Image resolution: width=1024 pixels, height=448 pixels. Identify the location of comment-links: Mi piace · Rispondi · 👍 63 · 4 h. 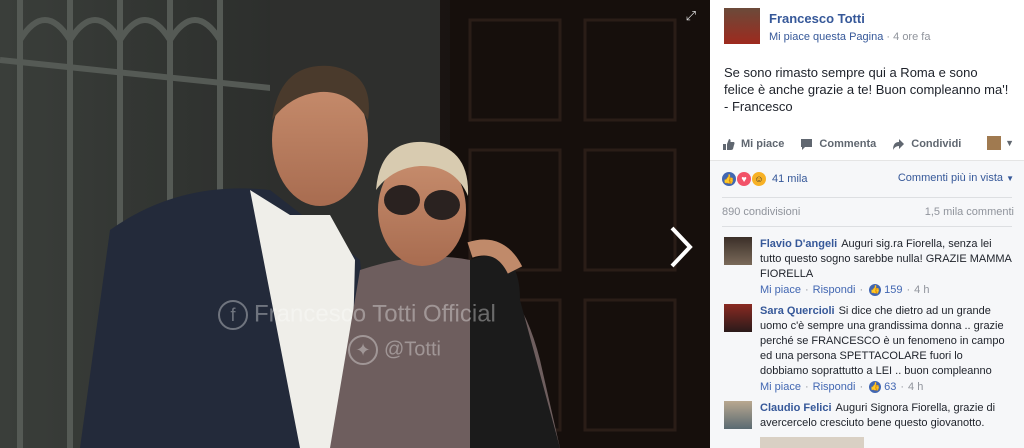
(842, 387).